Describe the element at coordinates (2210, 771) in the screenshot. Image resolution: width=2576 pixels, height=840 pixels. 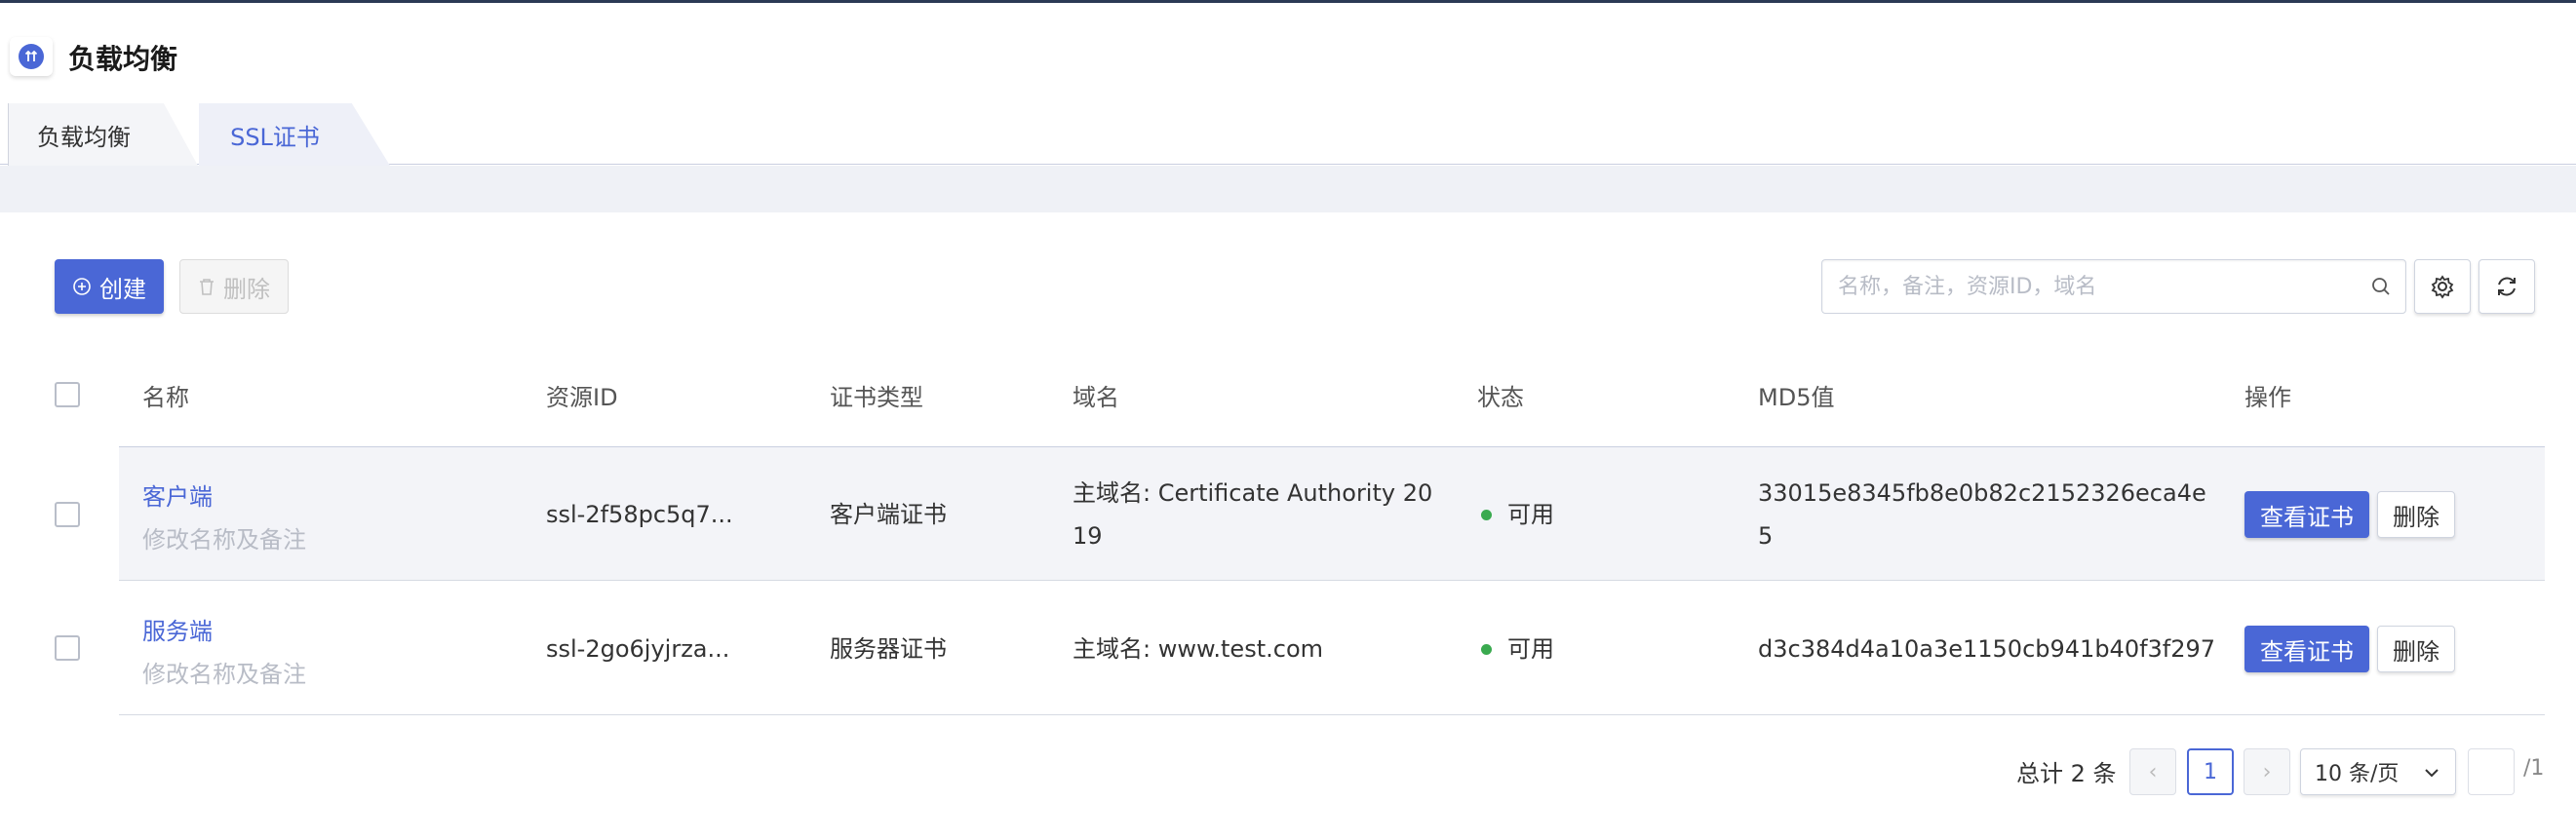
I see `page-number-current: 1` at that location.